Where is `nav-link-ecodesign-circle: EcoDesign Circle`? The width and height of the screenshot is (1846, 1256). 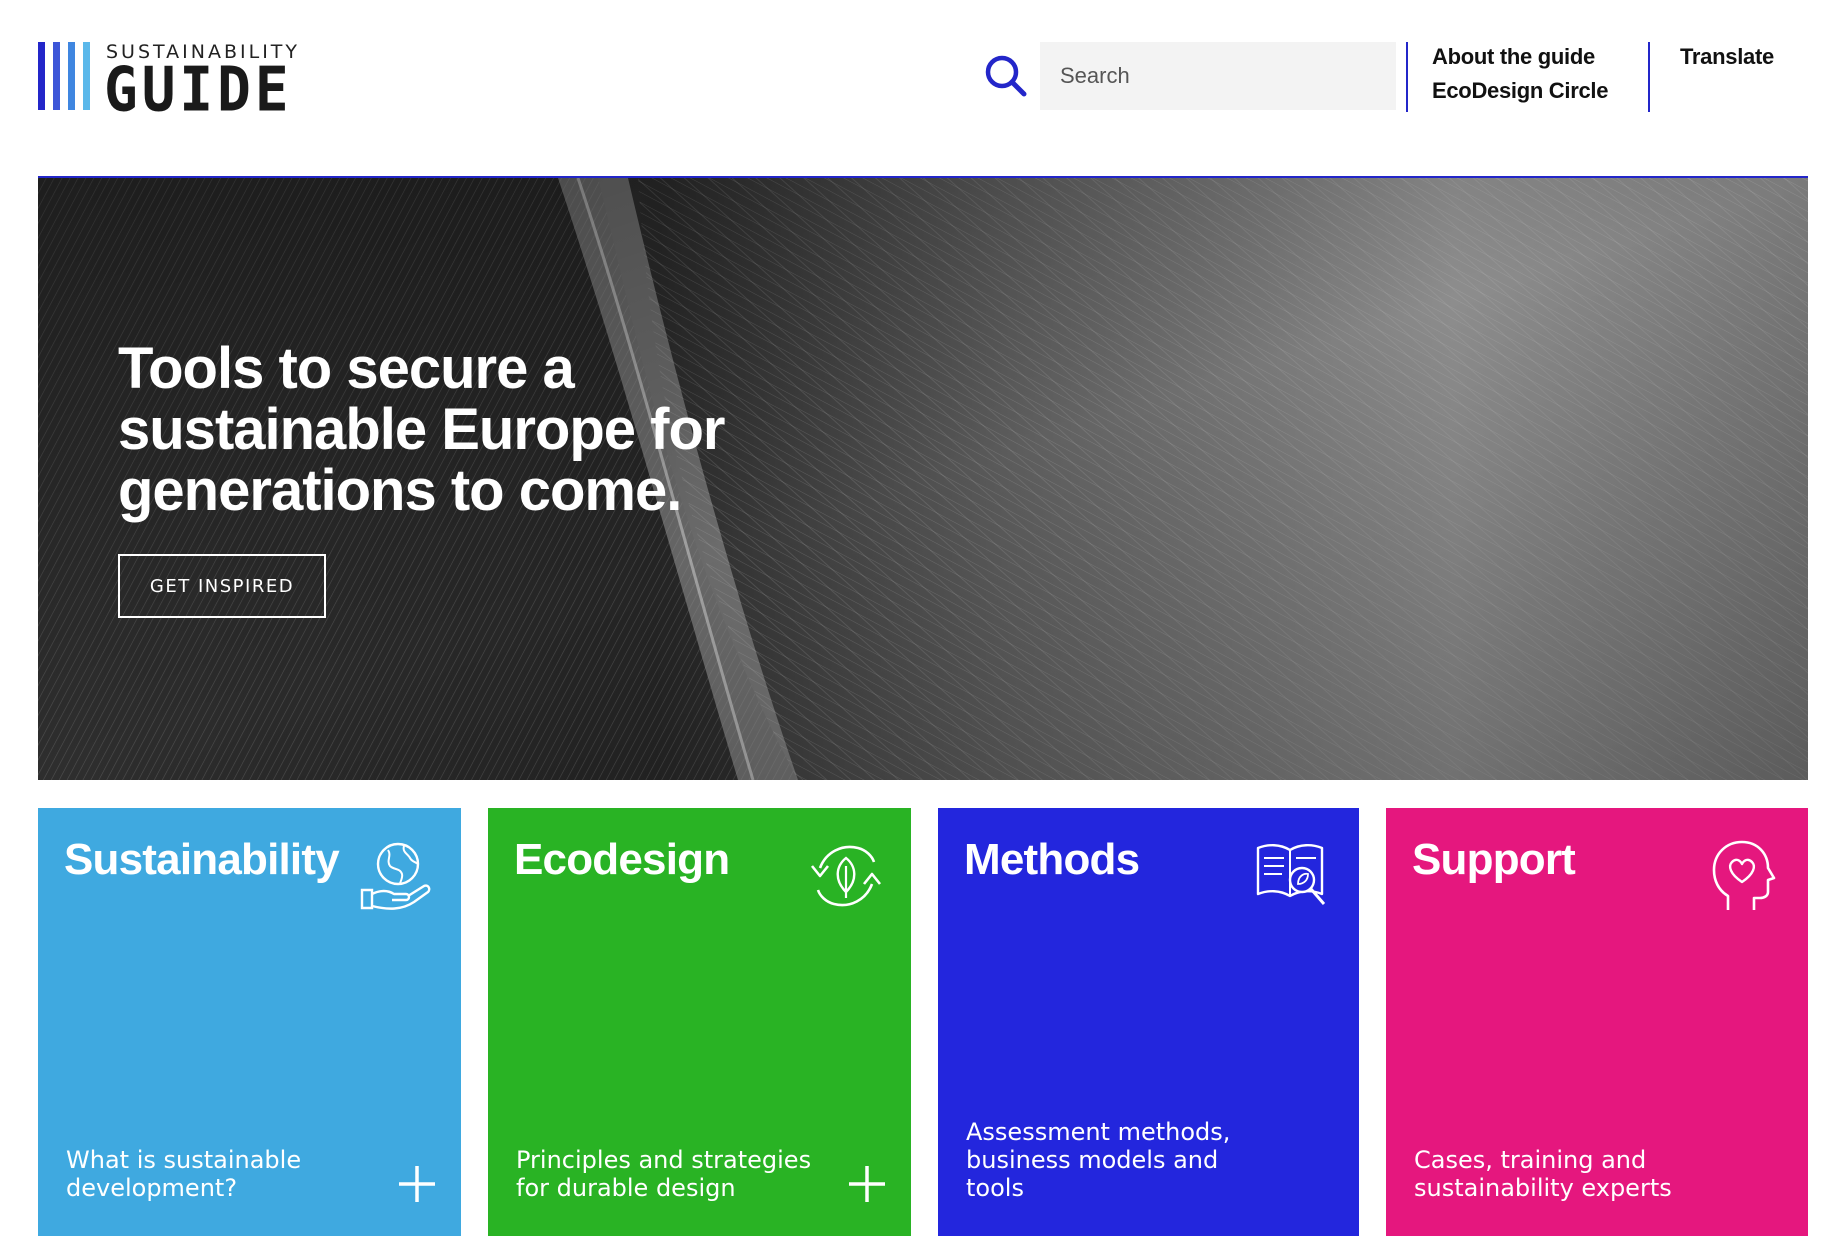
nav-link-ecodesign-circle: EcoDesign Circle is located at coordinates (1532, 91).